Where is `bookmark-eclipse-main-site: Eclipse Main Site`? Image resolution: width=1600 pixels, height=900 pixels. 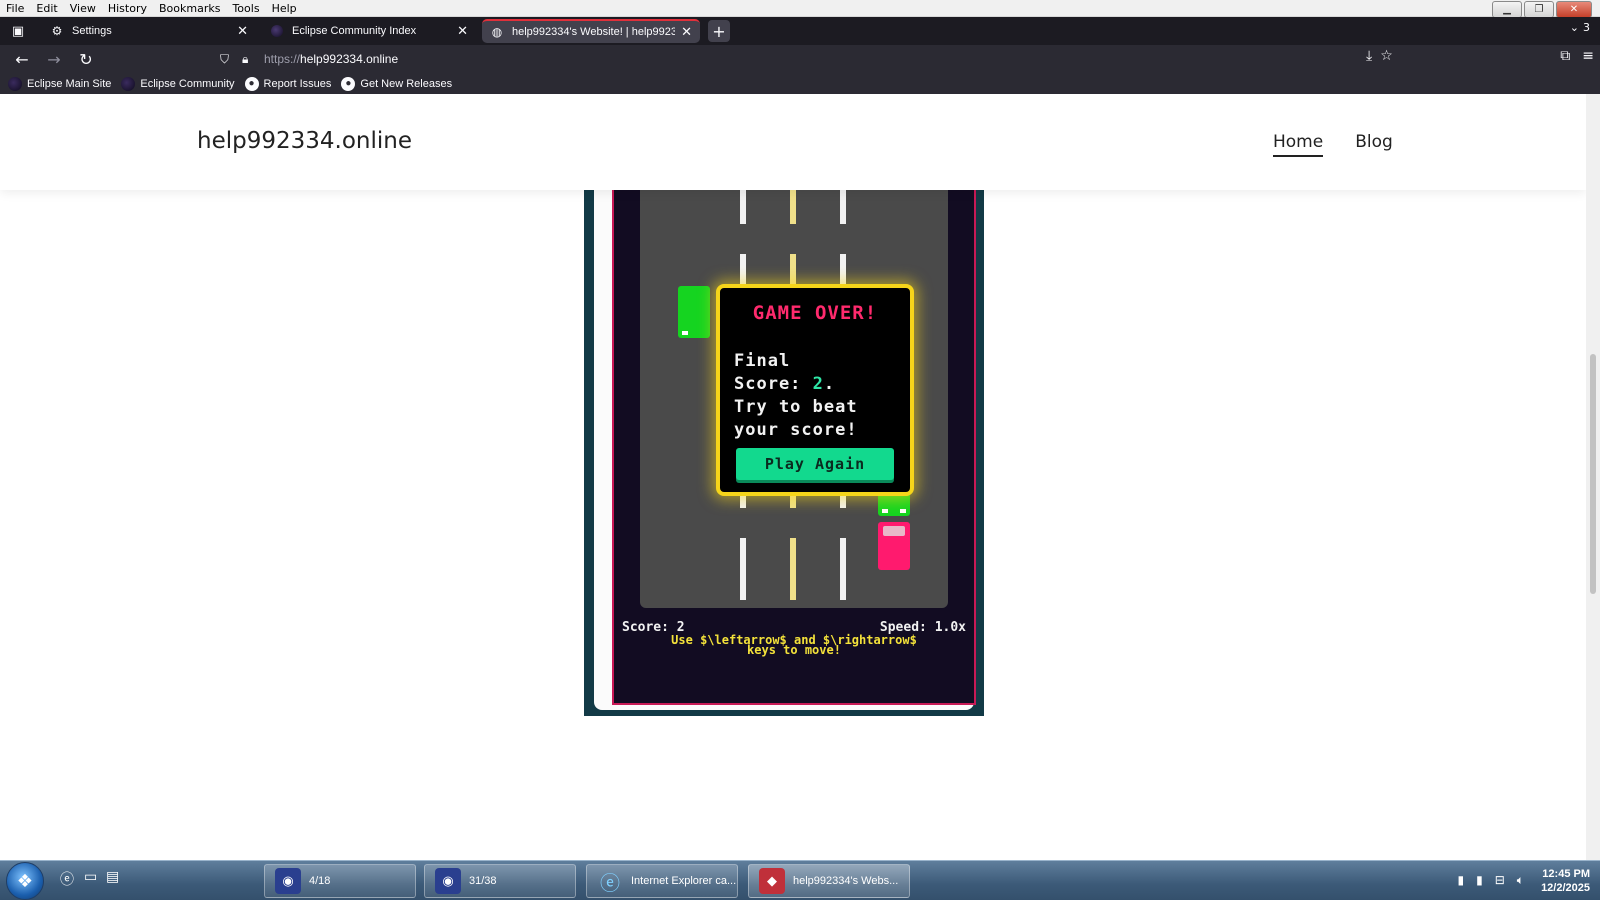 bookmark-eclipse-main-site: Eclipse Main Site is located at coordinates (60, 83).